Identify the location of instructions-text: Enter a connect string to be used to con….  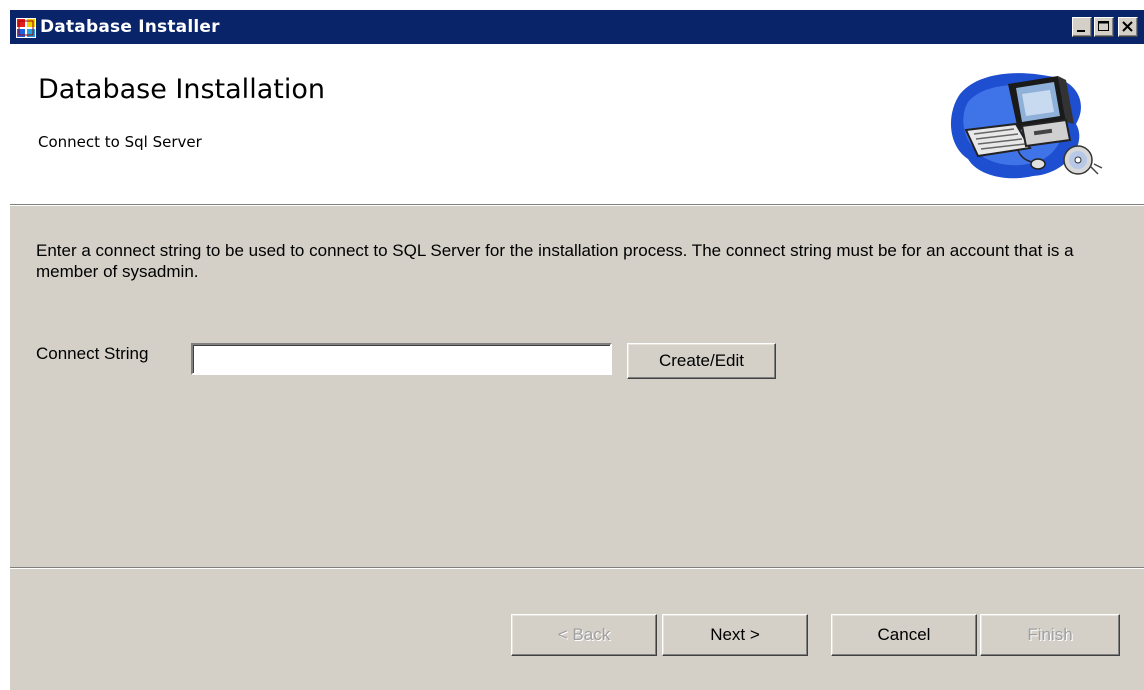
(555, 261).